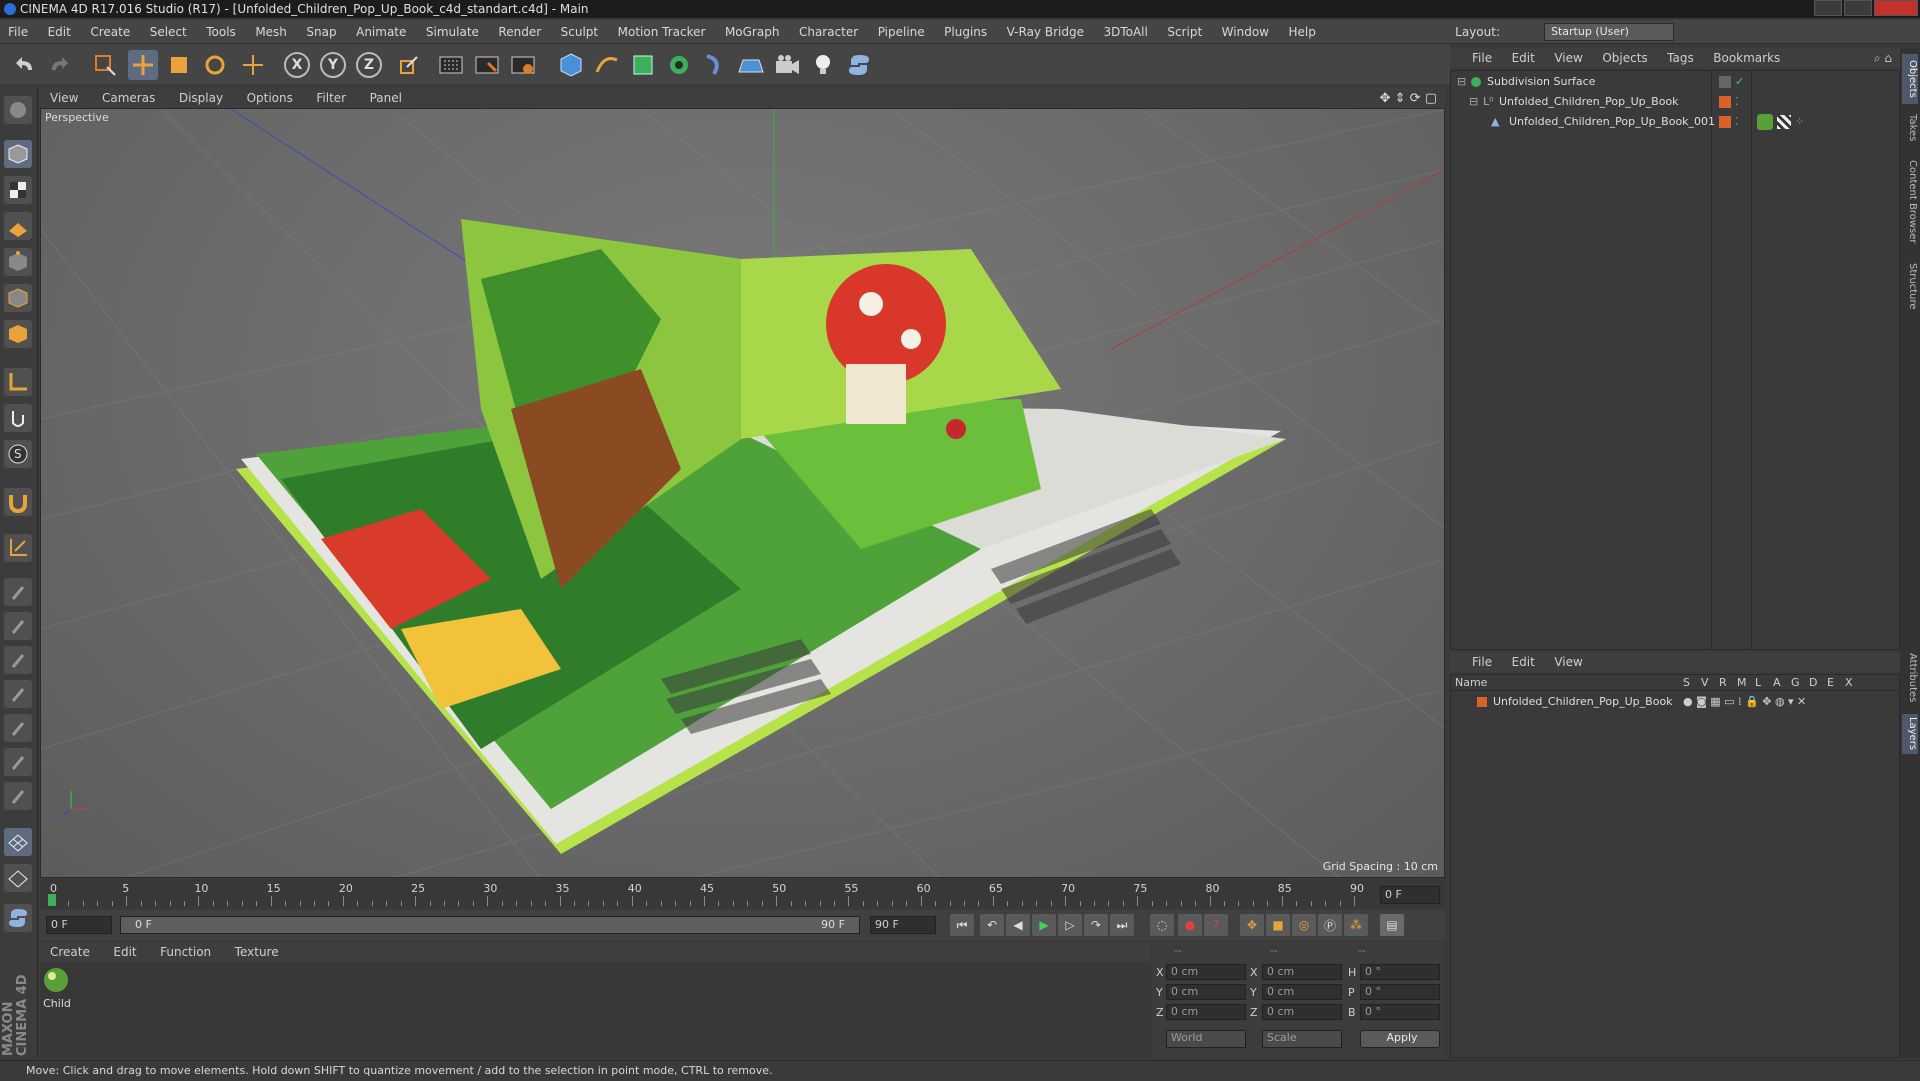 Image resolution: width=1920 pixels, height=1081 pixels. I want to click on minimize-button, so click(1828, 8).